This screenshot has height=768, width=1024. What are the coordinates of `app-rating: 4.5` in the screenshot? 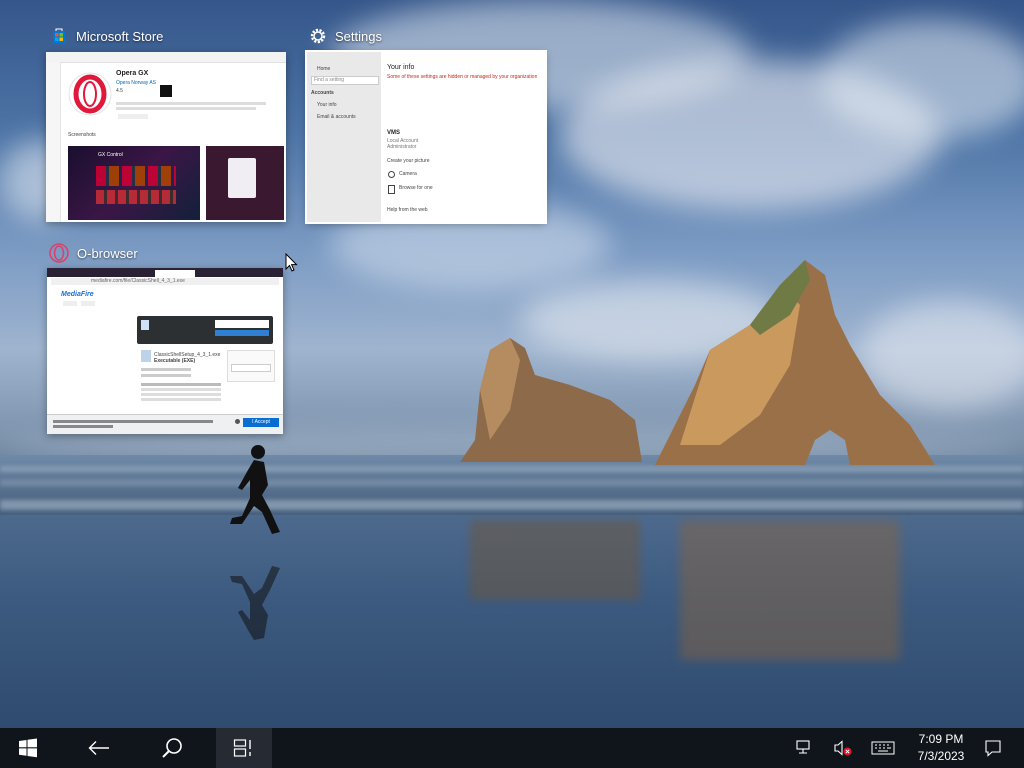 It's located at (119, 91).